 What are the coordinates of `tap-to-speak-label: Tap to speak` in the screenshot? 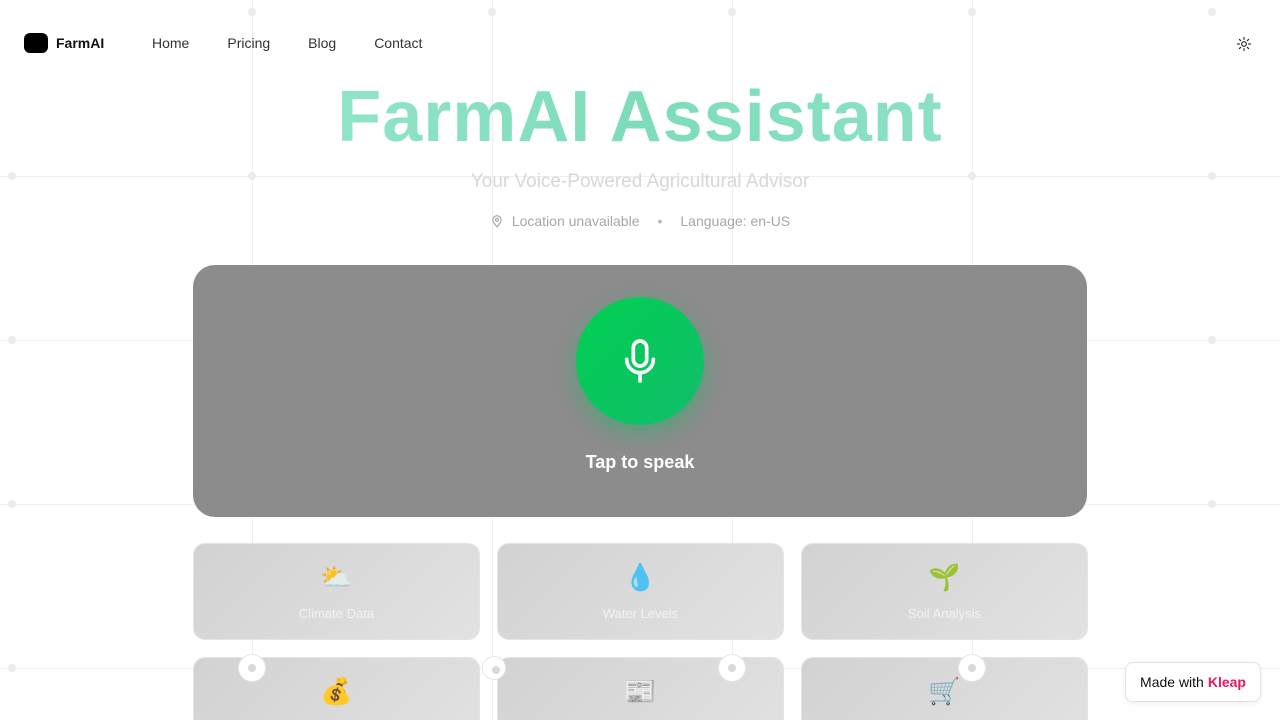 It's located at (640, 462).